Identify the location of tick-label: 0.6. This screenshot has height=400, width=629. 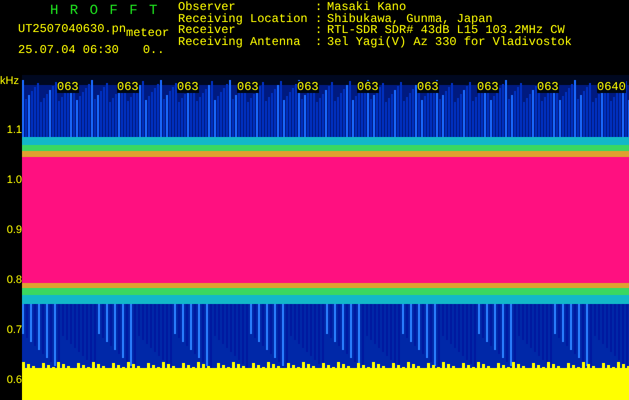
(14, 380).